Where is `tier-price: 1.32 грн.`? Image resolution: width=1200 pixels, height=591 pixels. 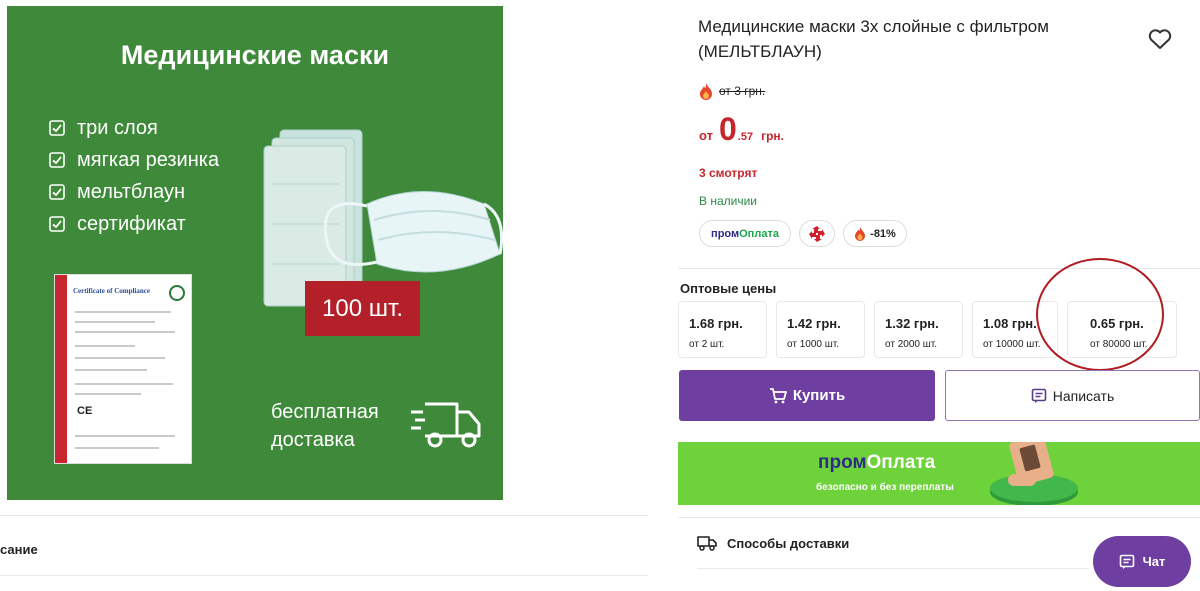 tier-price: 1.32 грн. is located at coordinates (912, 323).